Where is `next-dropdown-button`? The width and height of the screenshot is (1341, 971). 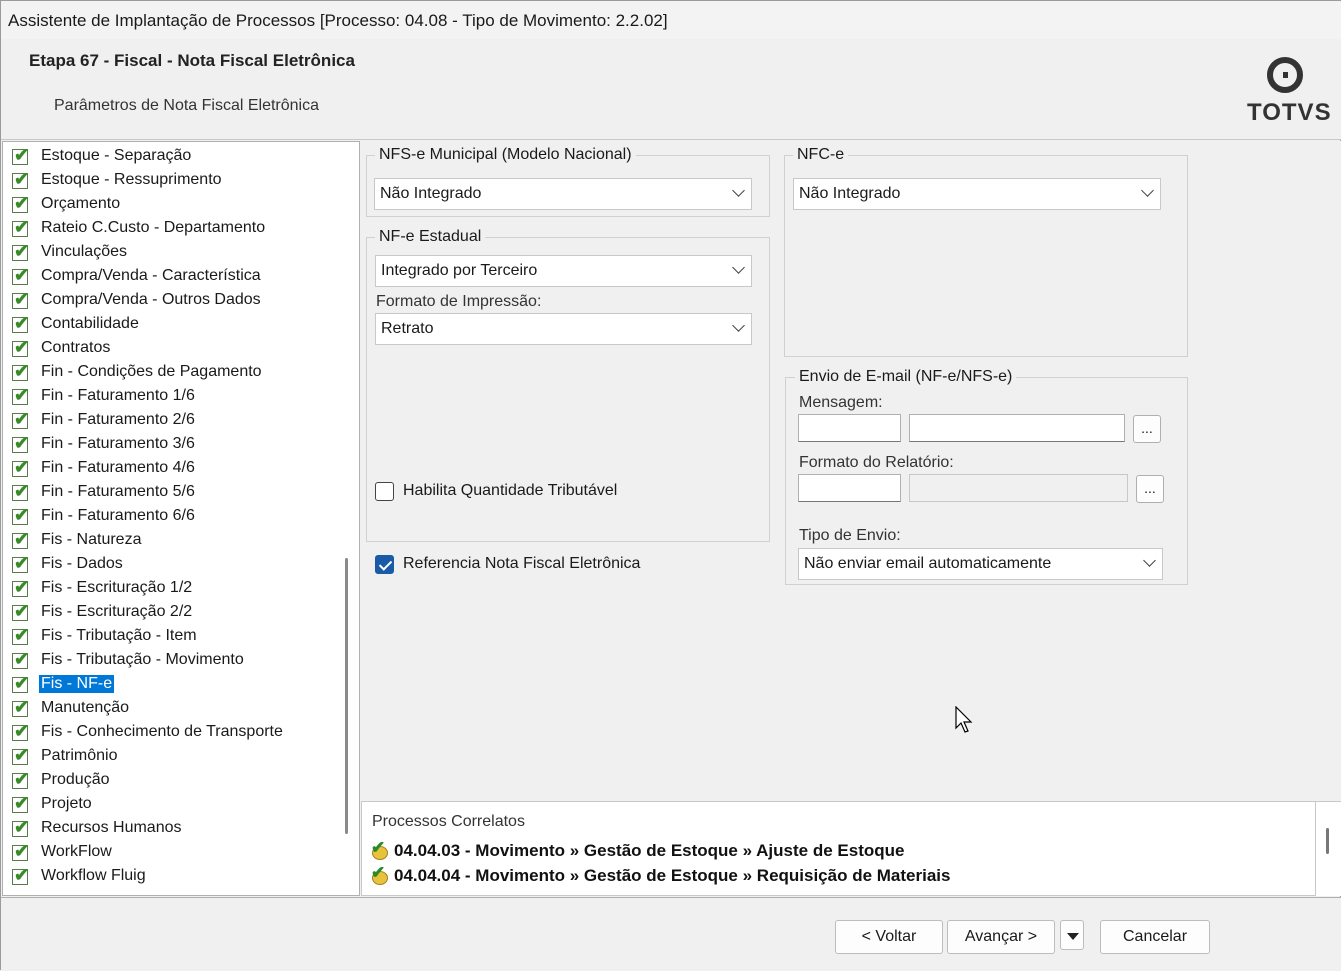
next-dropdown-button is located at coordinates (1072, 935).